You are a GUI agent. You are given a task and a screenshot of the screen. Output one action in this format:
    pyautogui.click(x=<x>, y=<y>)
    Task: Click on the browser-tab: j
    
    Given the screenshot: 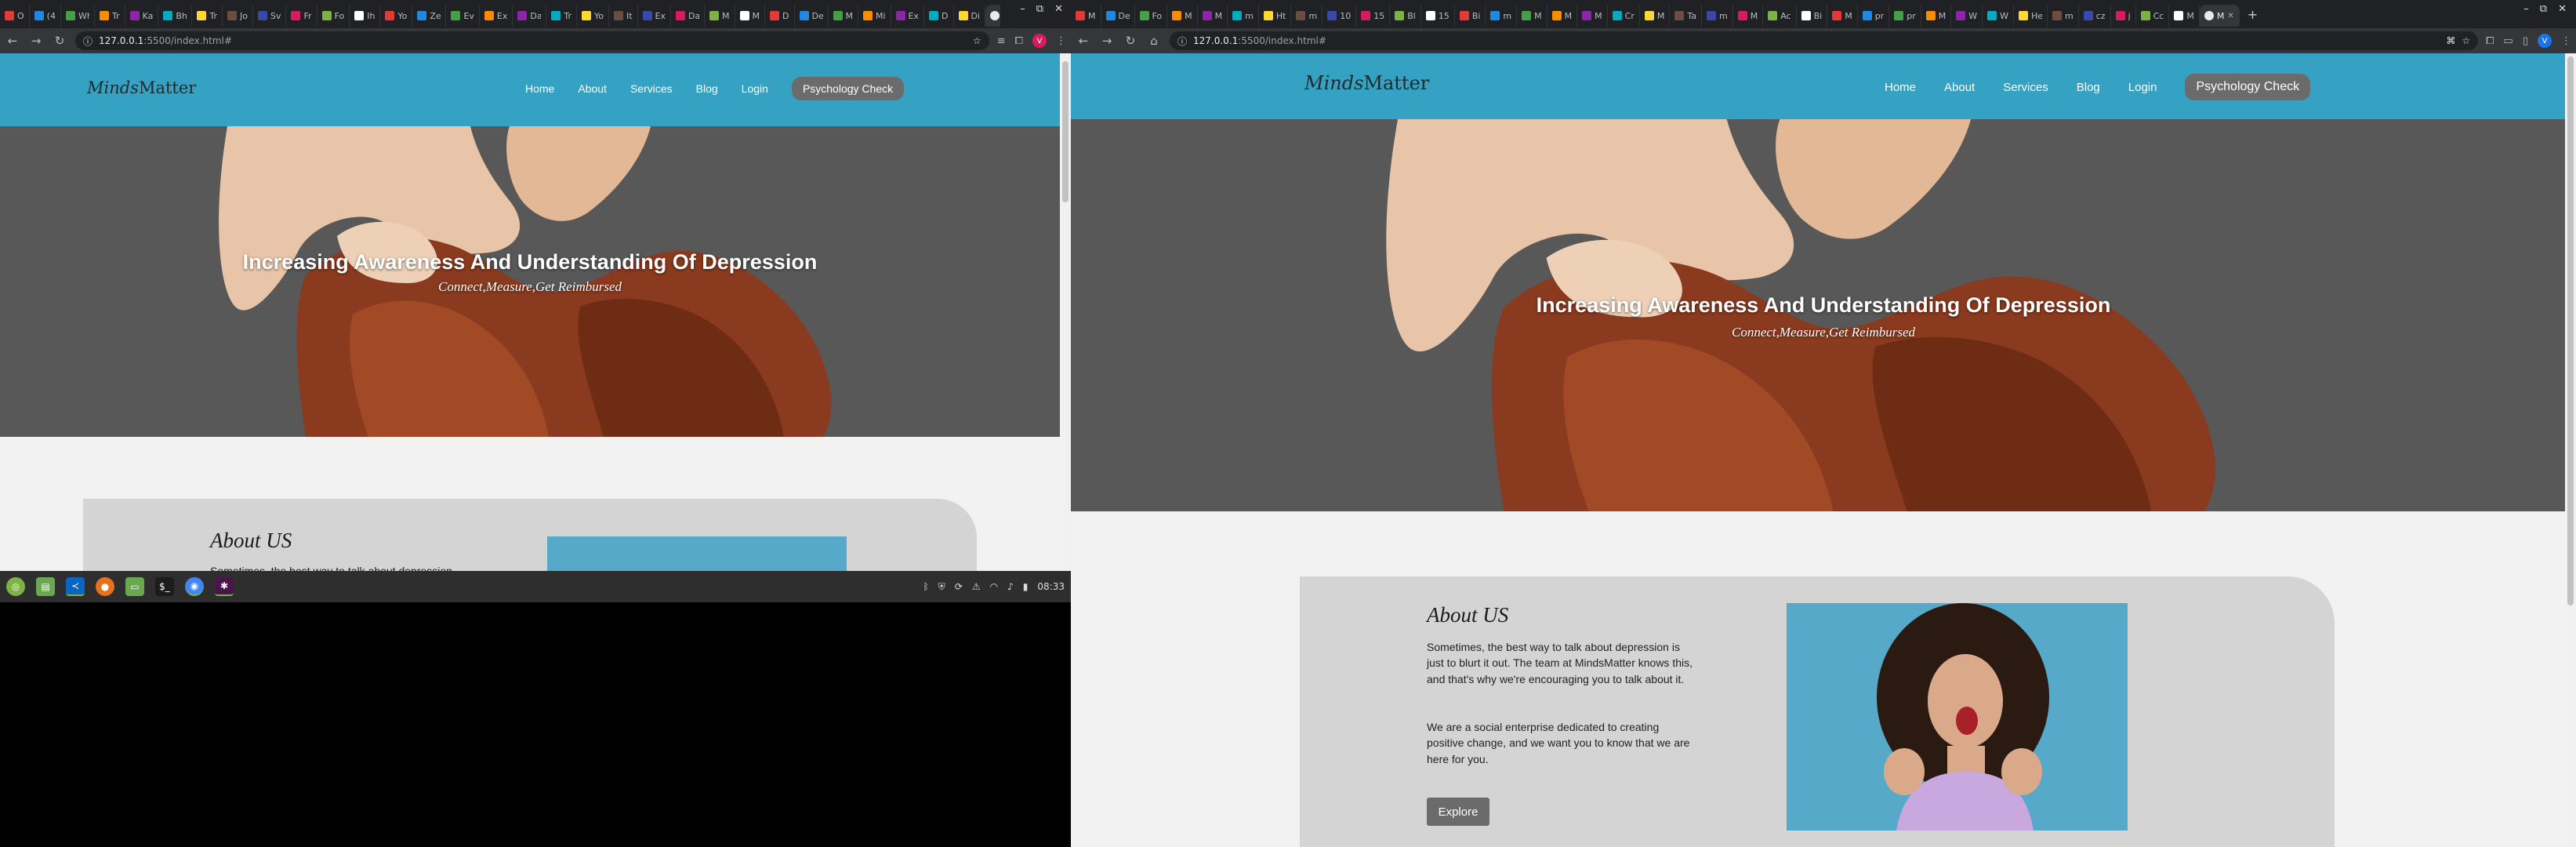 What is the action you would take?
    pyautogui.click(x=2123, y=16)
    